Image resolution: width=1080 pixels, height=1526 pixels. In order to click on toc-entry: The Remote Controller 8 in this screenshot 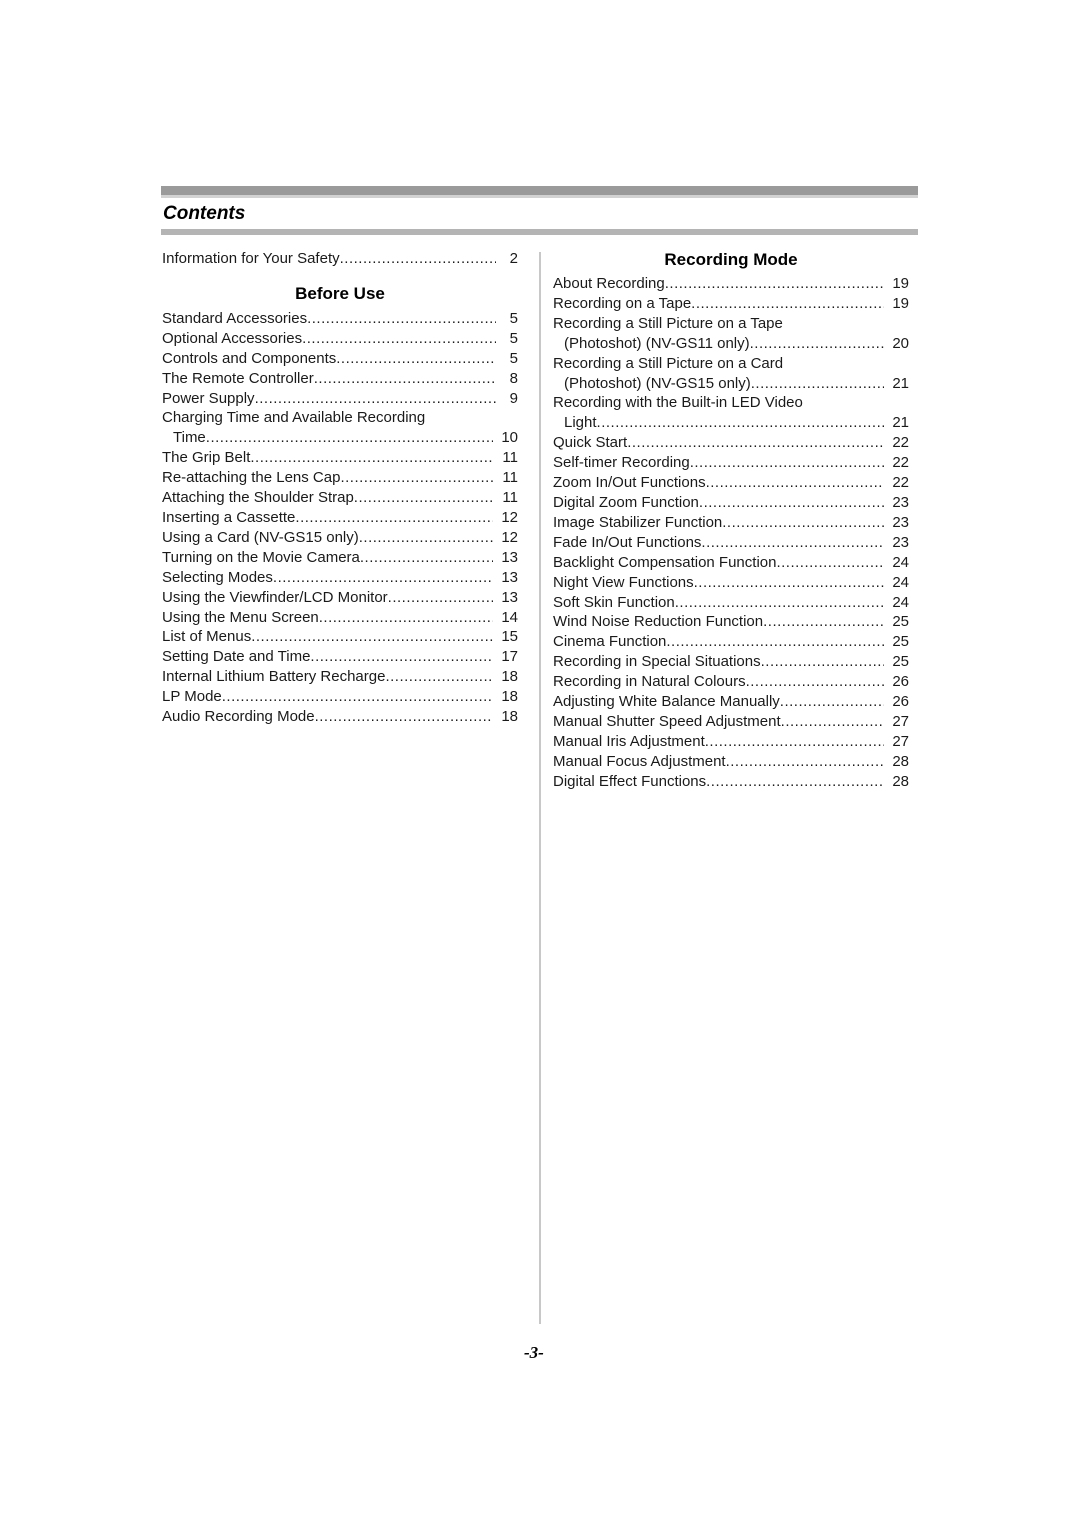, I will do `click(340, 379)`.